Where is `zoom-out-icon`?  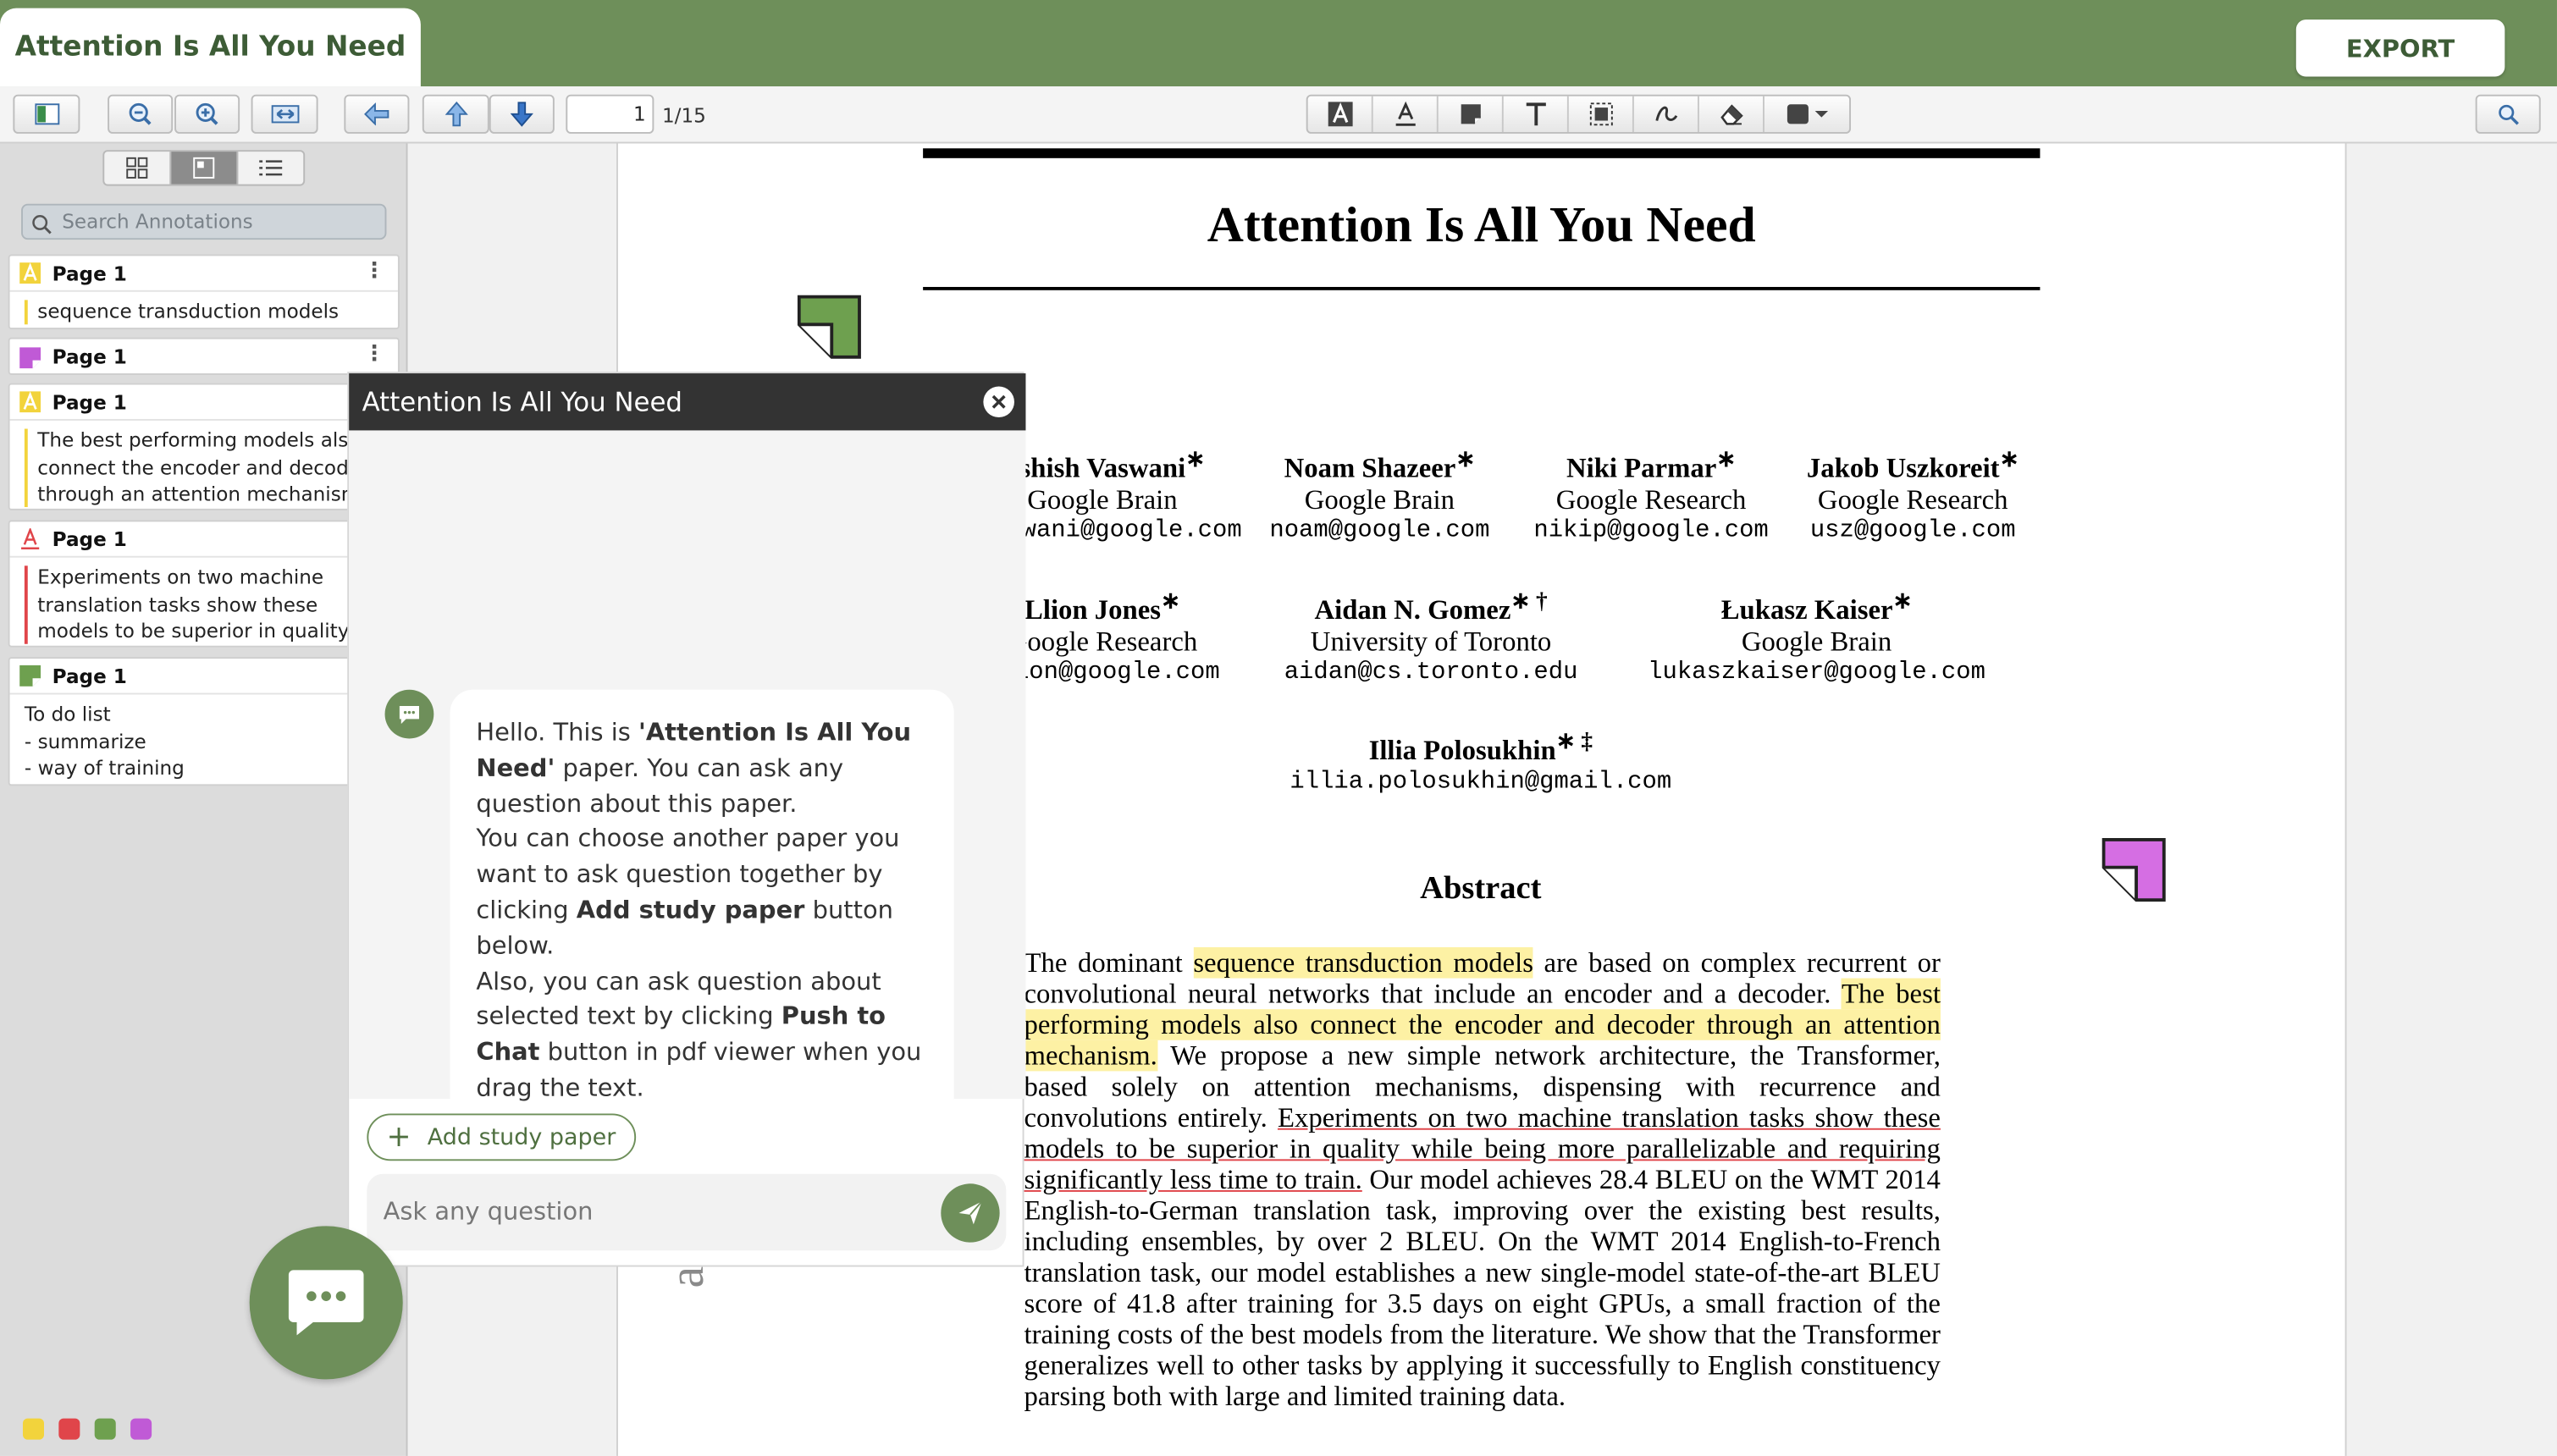
zoom-out-icon is located at coordinates (141, 114).